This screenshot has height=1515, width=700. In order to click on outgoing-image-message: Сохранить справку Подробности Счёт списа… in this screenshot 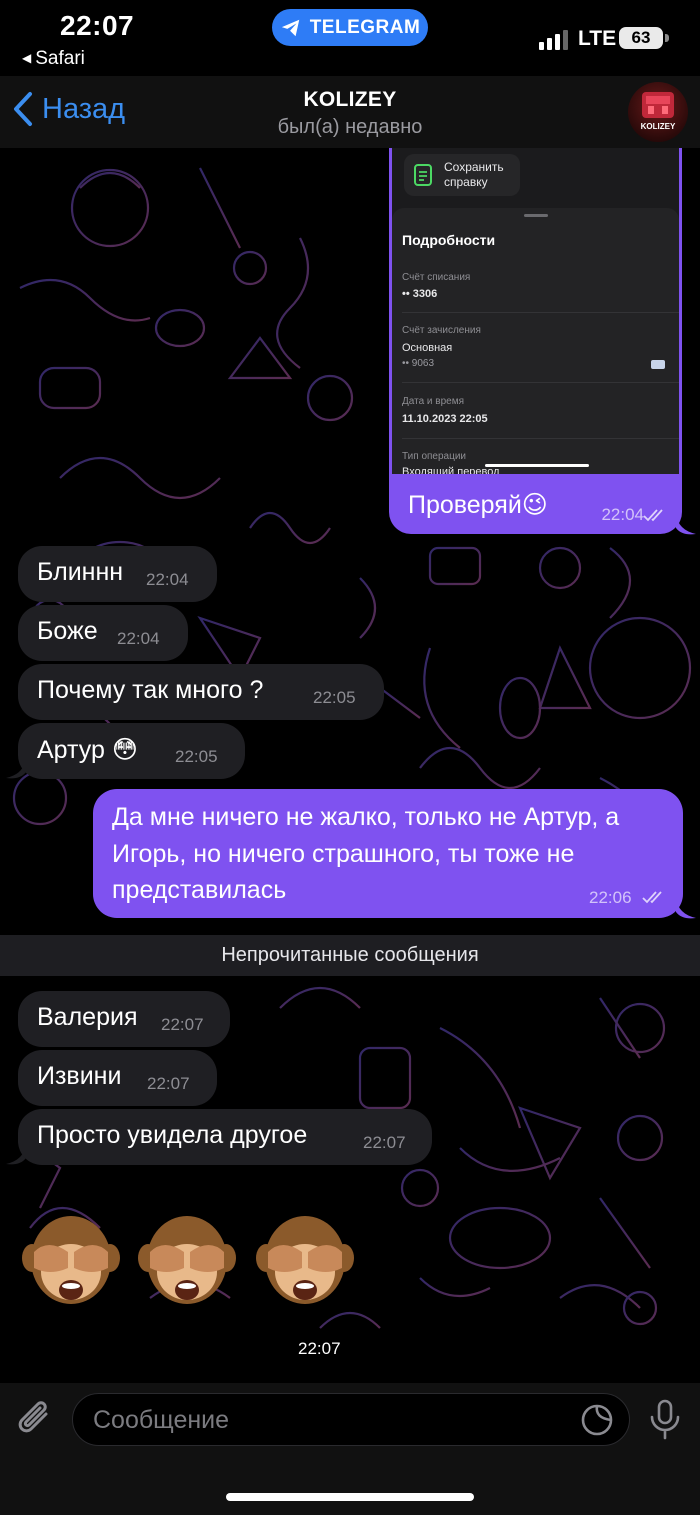, I will do `click(535, 341)`.